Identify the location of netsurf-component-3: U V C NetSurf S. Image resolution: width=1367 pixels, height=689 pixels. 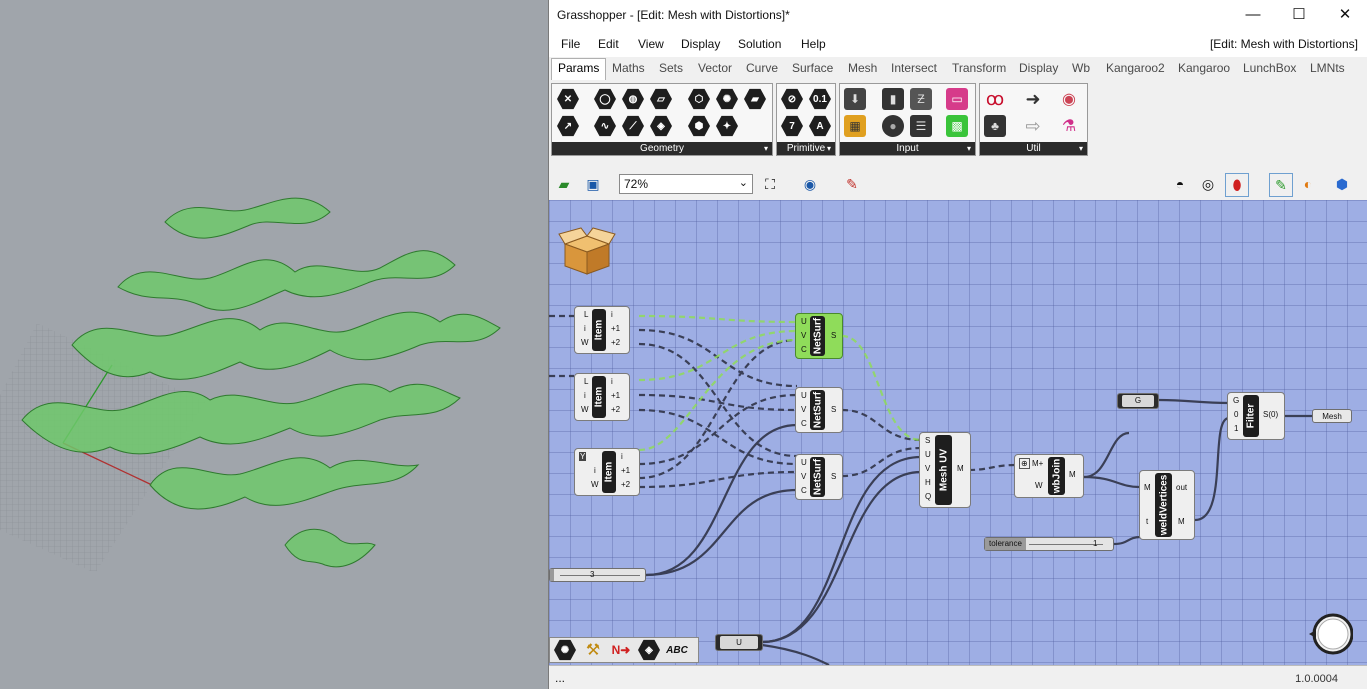
(819, 477).